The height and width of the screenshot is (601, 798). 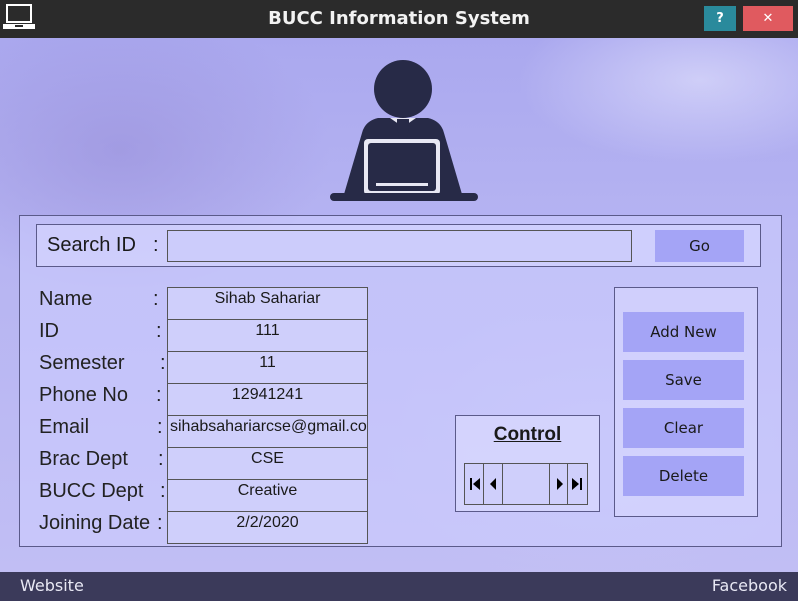 What do you see at coordinates (493, 484) in the screenshot?
I see `prev-icon` at bounding box center [493, 484].